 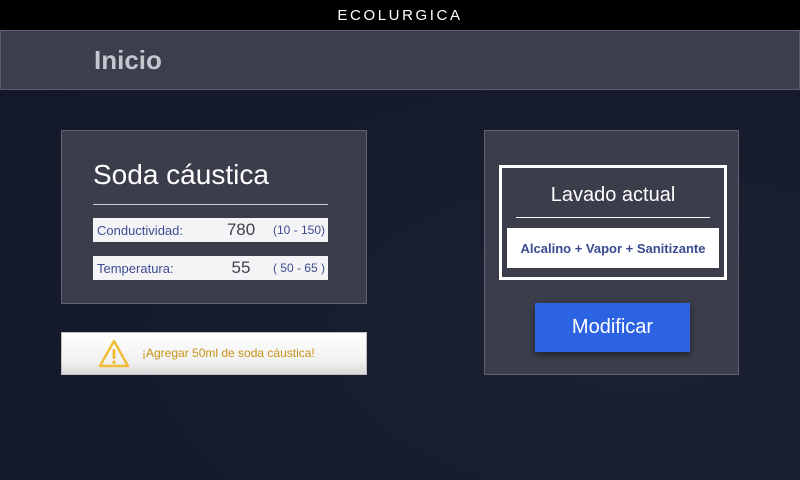 What do you see at coordinates (228, 353) in the screenshot?
I see `alert-message: ¡Agregar 50ml de soda cáustica!` at bounding box center [228, 353].